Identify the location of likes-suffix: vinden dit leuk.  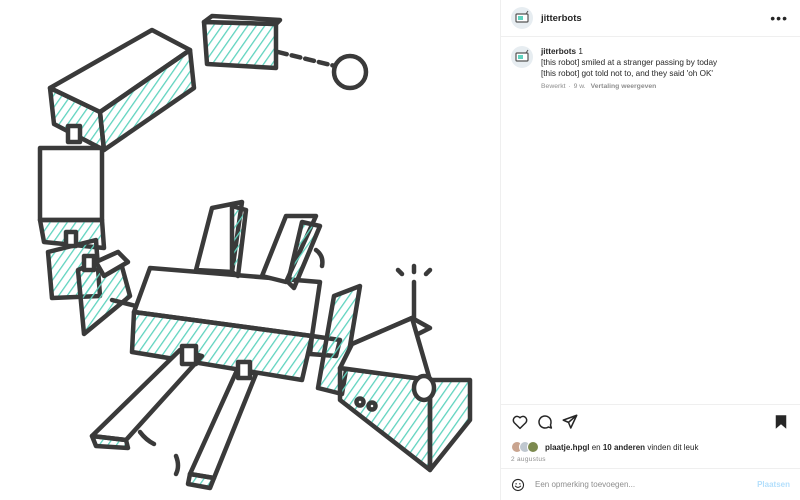
(673, 447).